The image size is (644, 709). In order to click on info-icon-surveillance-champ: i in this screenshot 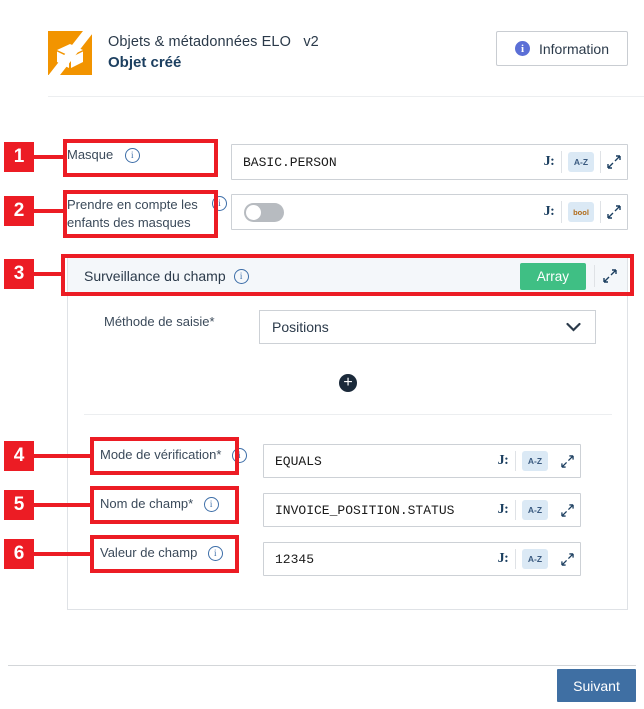, I will do `click(241, 276)`.